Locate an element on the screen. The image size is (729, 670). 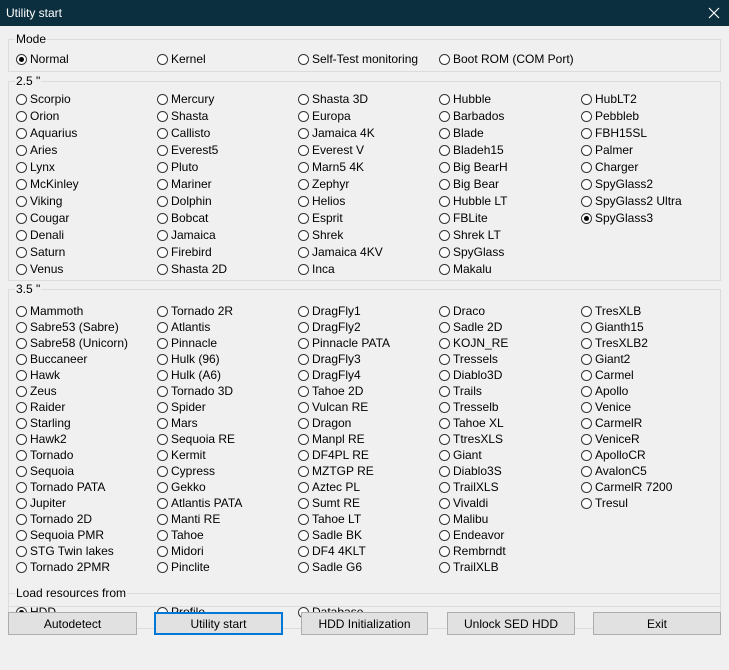
model-2-5-radio-zephyr: Zephyr is located at coordinates (323, 184).